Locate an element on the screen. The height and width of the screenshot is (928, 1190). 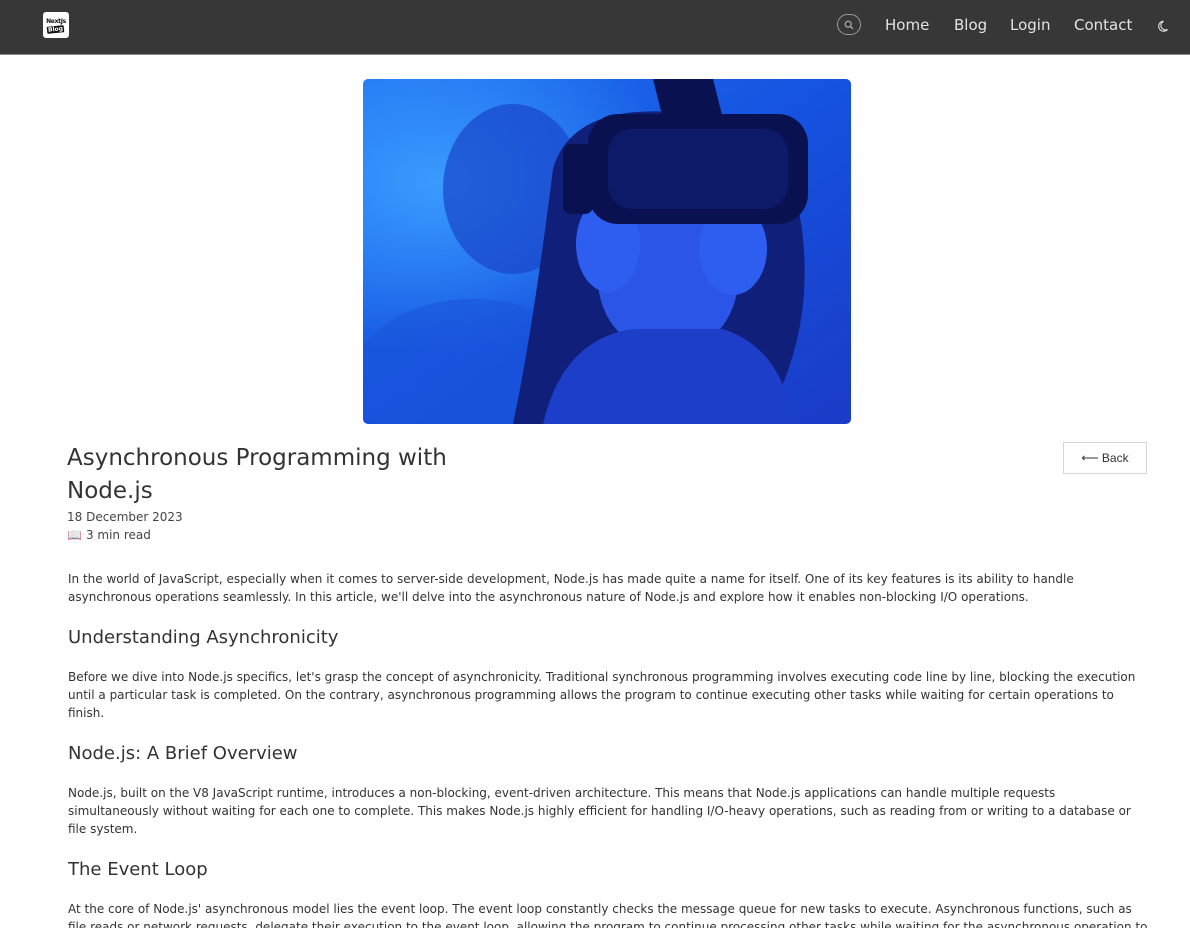
read-time-label: 3 min read is located at coordinates (118, 535).